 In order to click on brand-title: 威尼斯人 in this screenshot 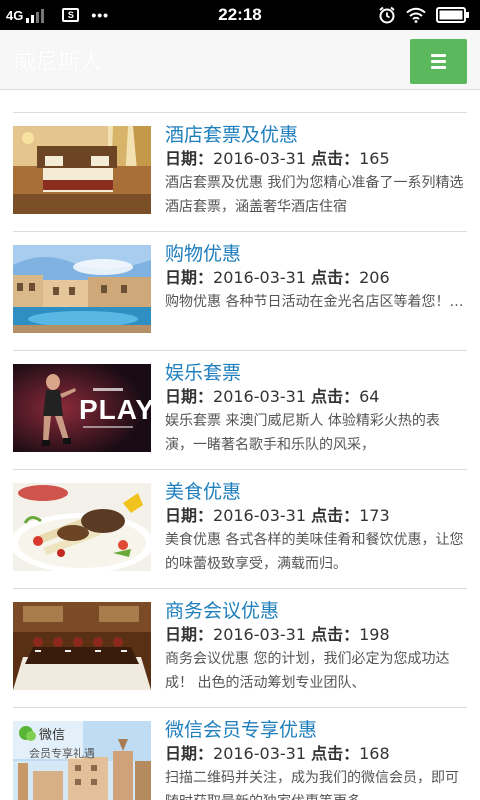, I will do `click(58, 60)`.